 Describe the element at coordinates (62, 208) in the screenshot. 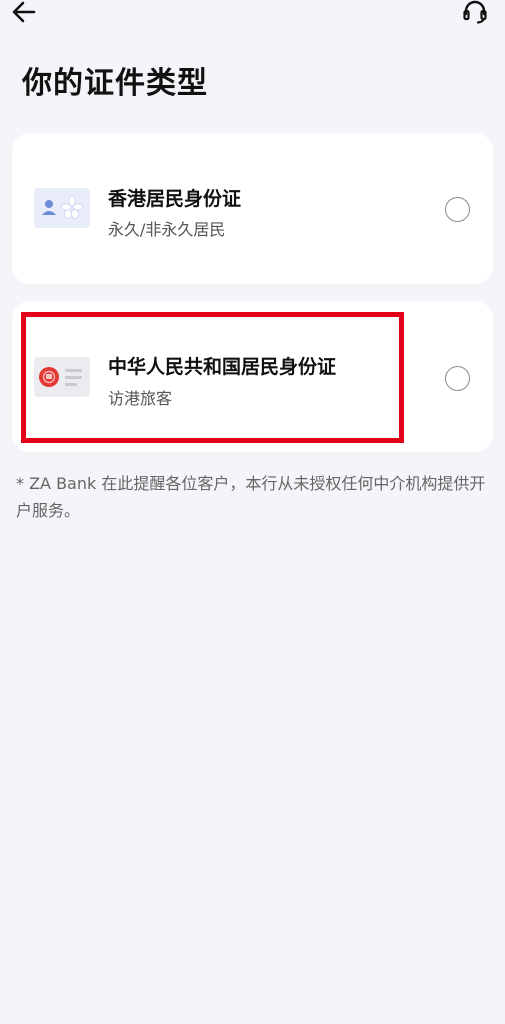

I see `hk-id-card-icon` at that location.